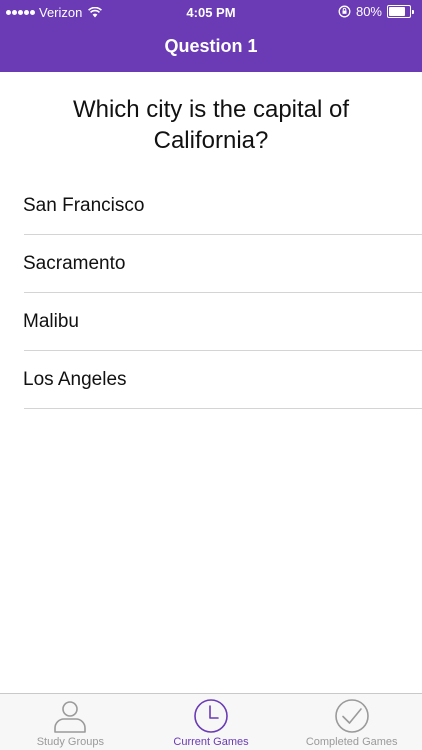 The image size is (422, 750). I want to click on tab-current-games: Current Games, so click(211, 722).